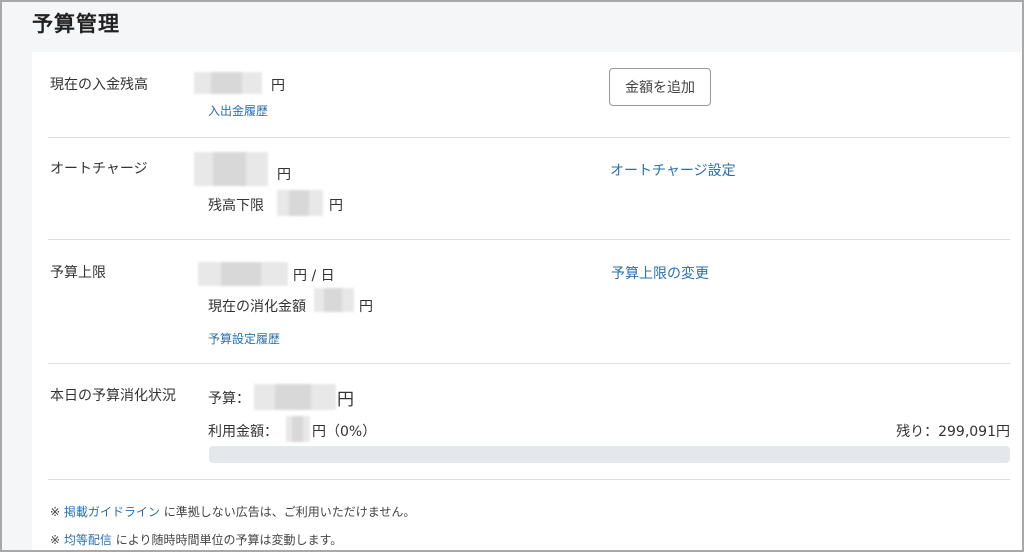 Image resolution: width=1024 pixels, height=552 pixels. What do you see at coordinates (334, 300) in the screenshot?
I see `current-spend-redacted` at bounding box center [334, 300].